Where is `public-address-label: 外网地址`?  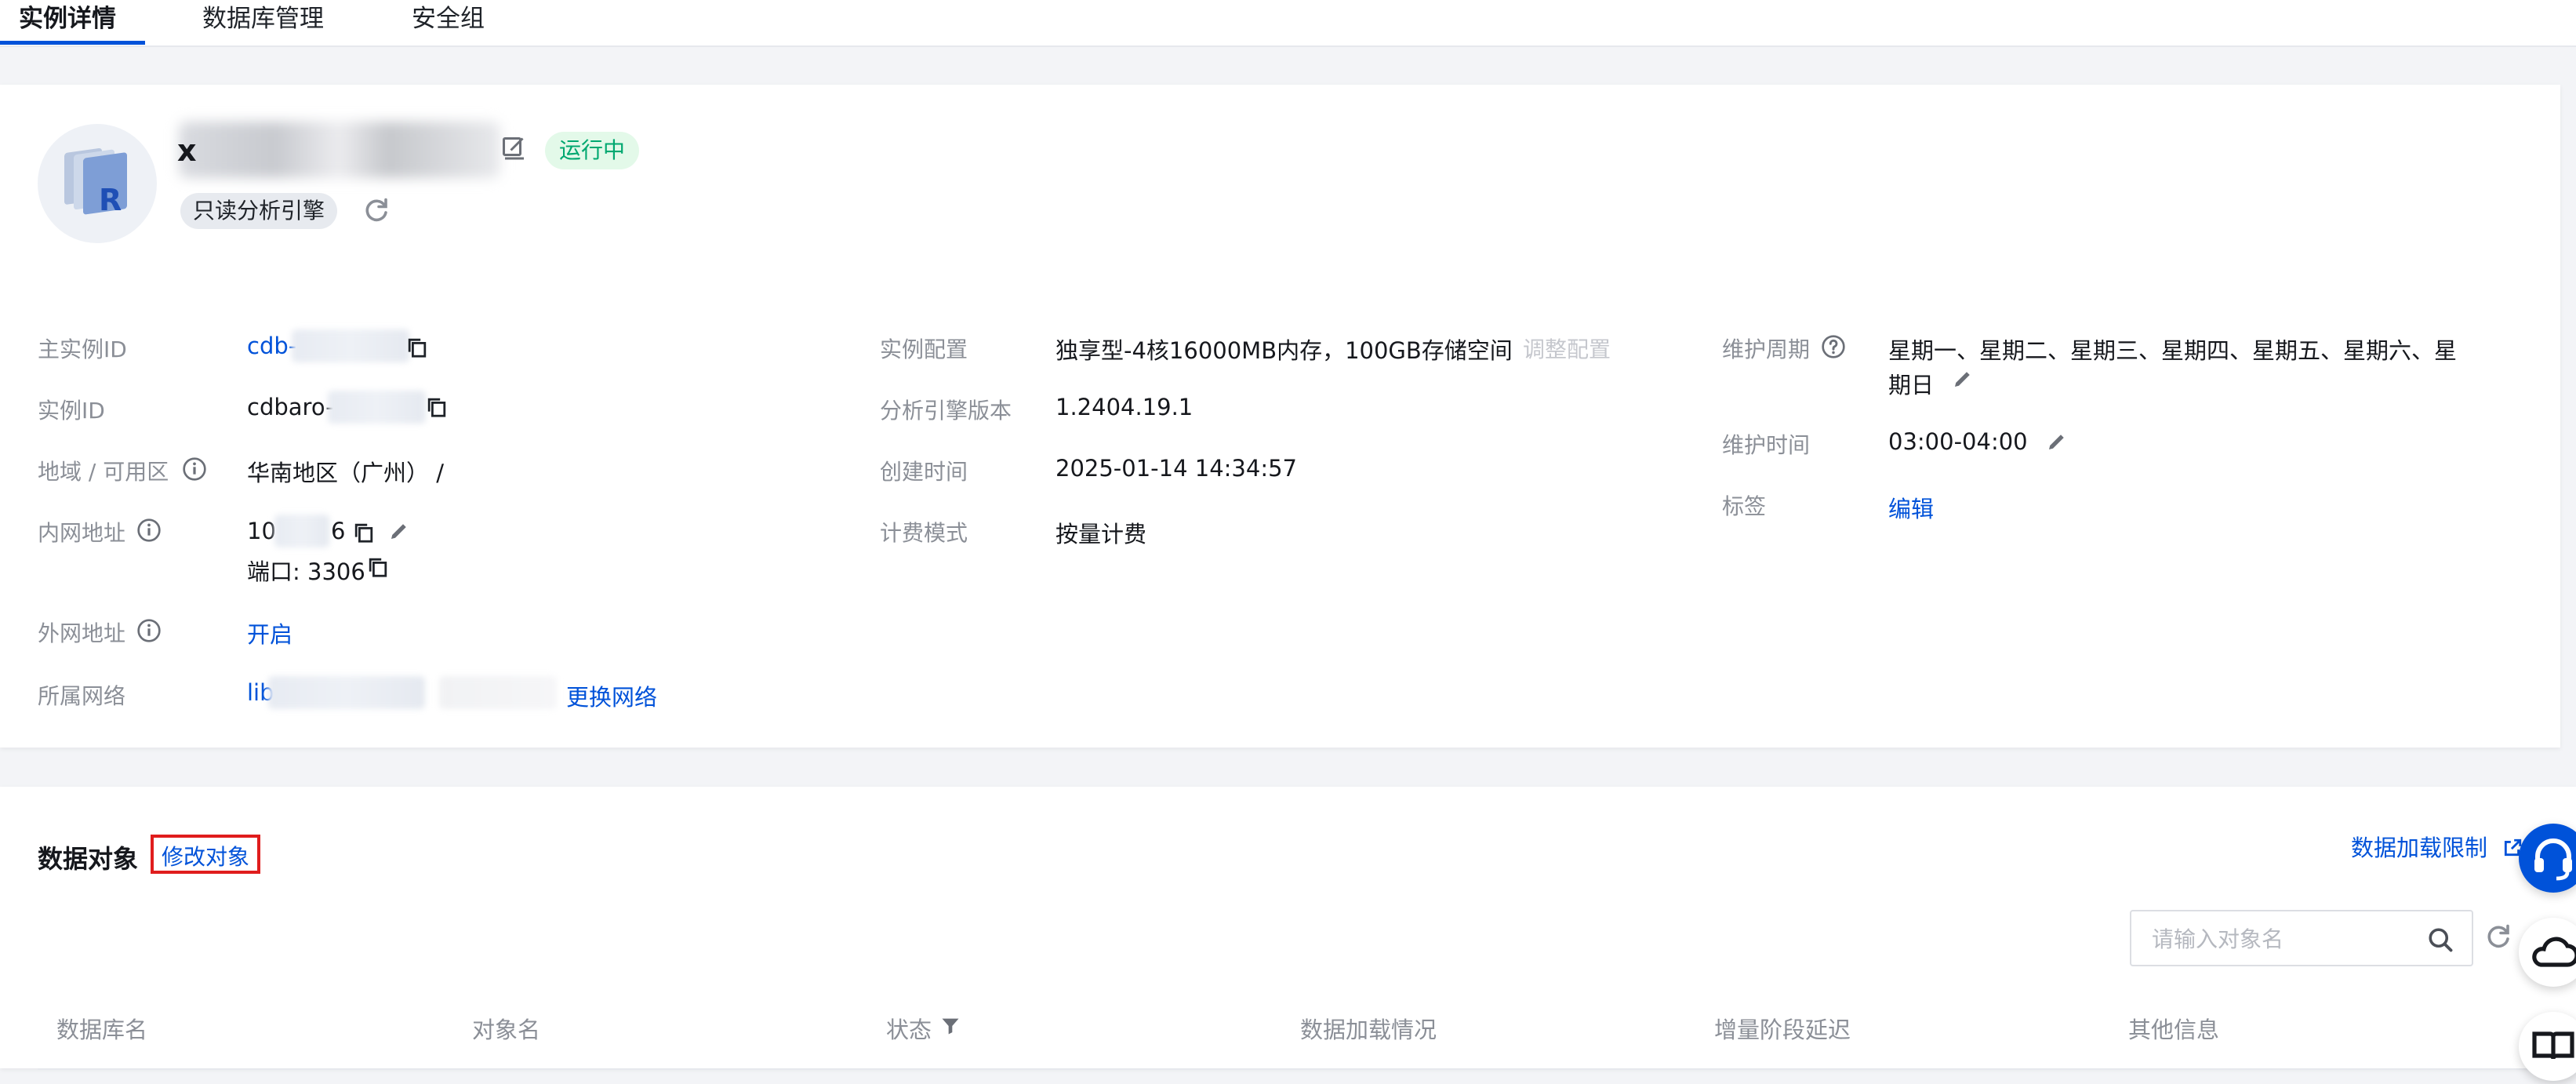
public-address-label: 外网地址 is located at coordinates (82, 633).